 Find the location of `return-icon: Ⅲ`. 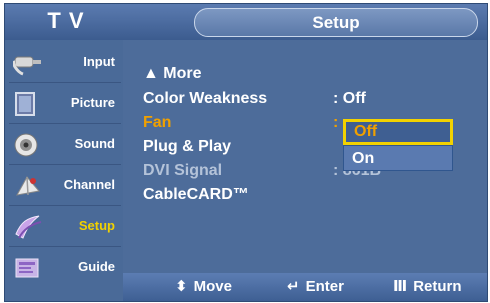

return-icon: Ⅲ is located at coordinates (400, 286).